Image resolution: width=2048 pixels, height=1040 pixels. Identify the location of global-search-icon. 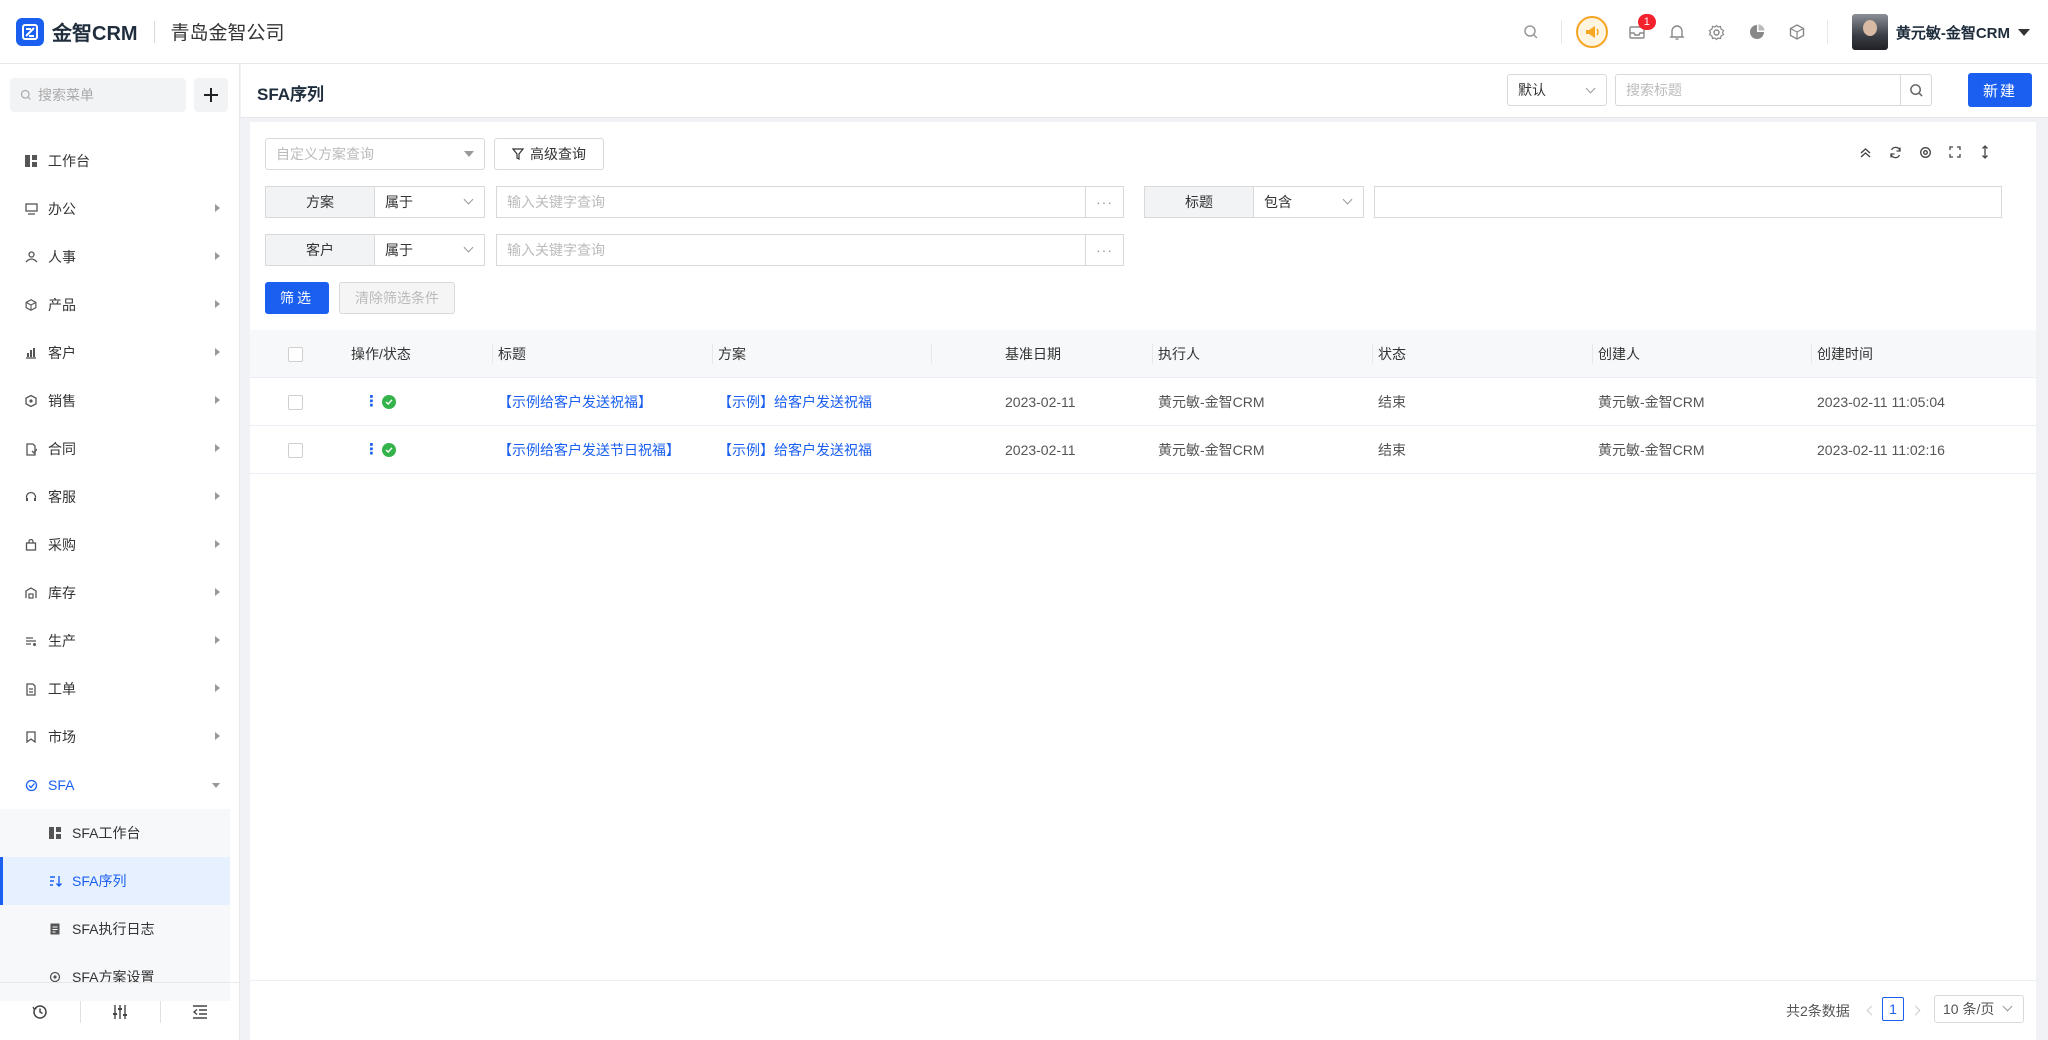
(1531, 32).